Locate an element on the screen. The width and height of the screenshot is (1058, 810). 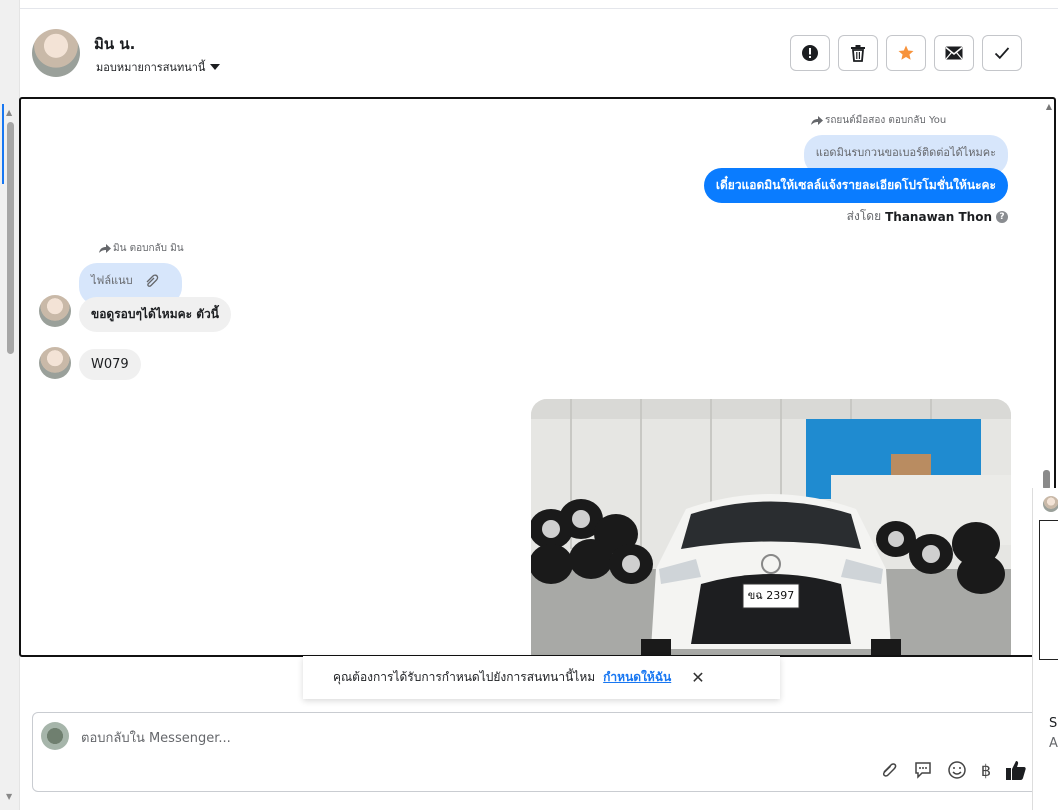
help-icon: ? is located at coordinates (1002, 216).